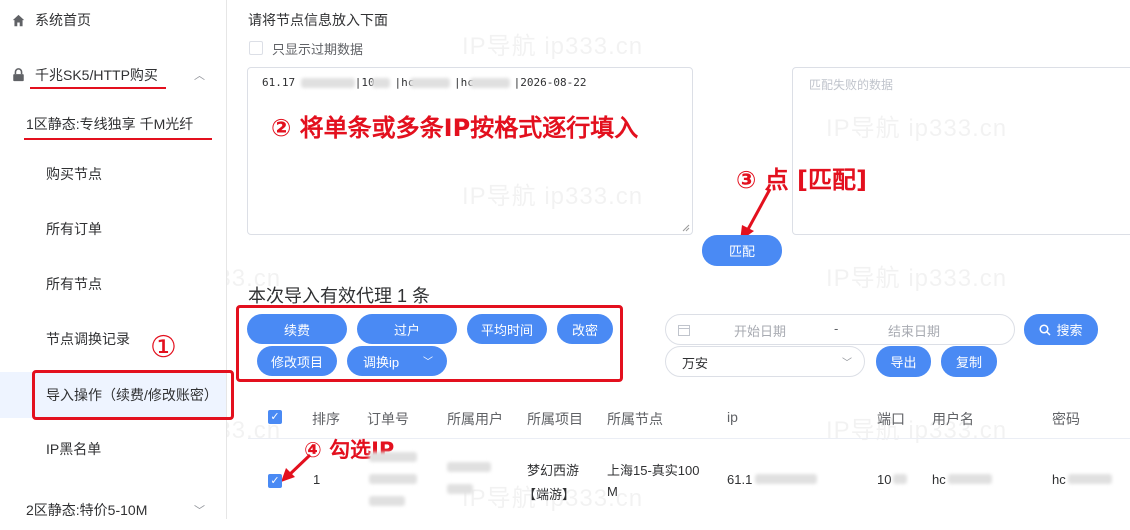  I want to click on sidebar-item-label: 购买节点, so click(74, 174).